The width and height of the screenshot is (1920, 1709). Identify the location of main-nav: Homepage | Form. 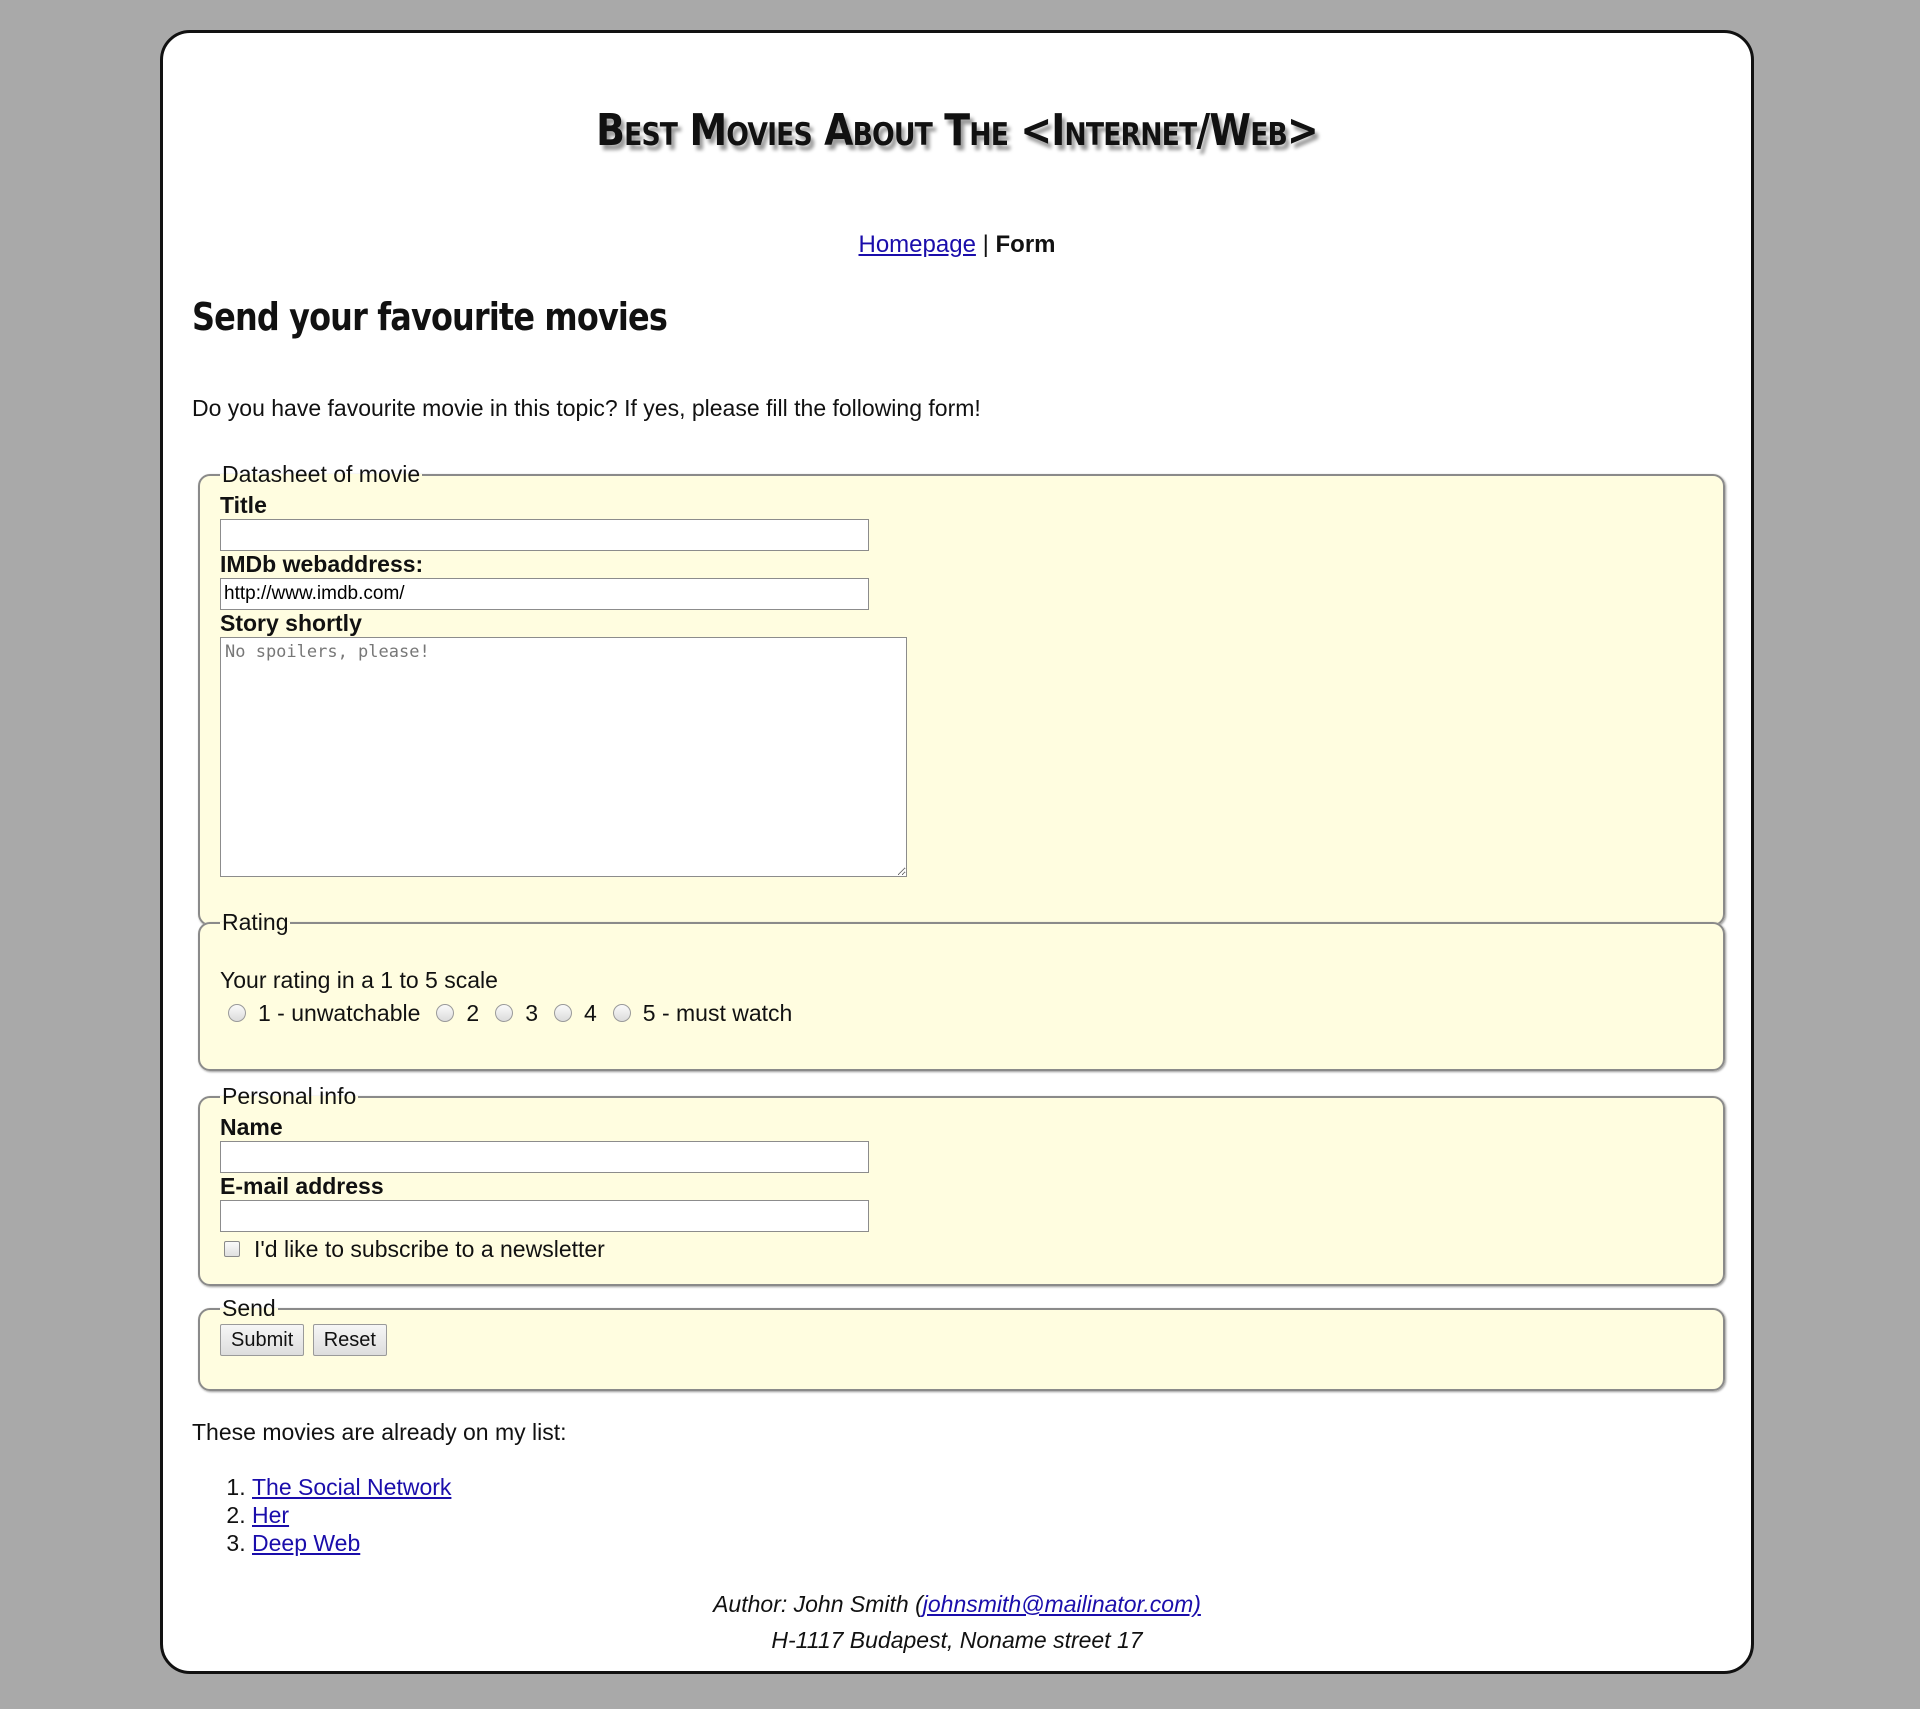
(957, 245).